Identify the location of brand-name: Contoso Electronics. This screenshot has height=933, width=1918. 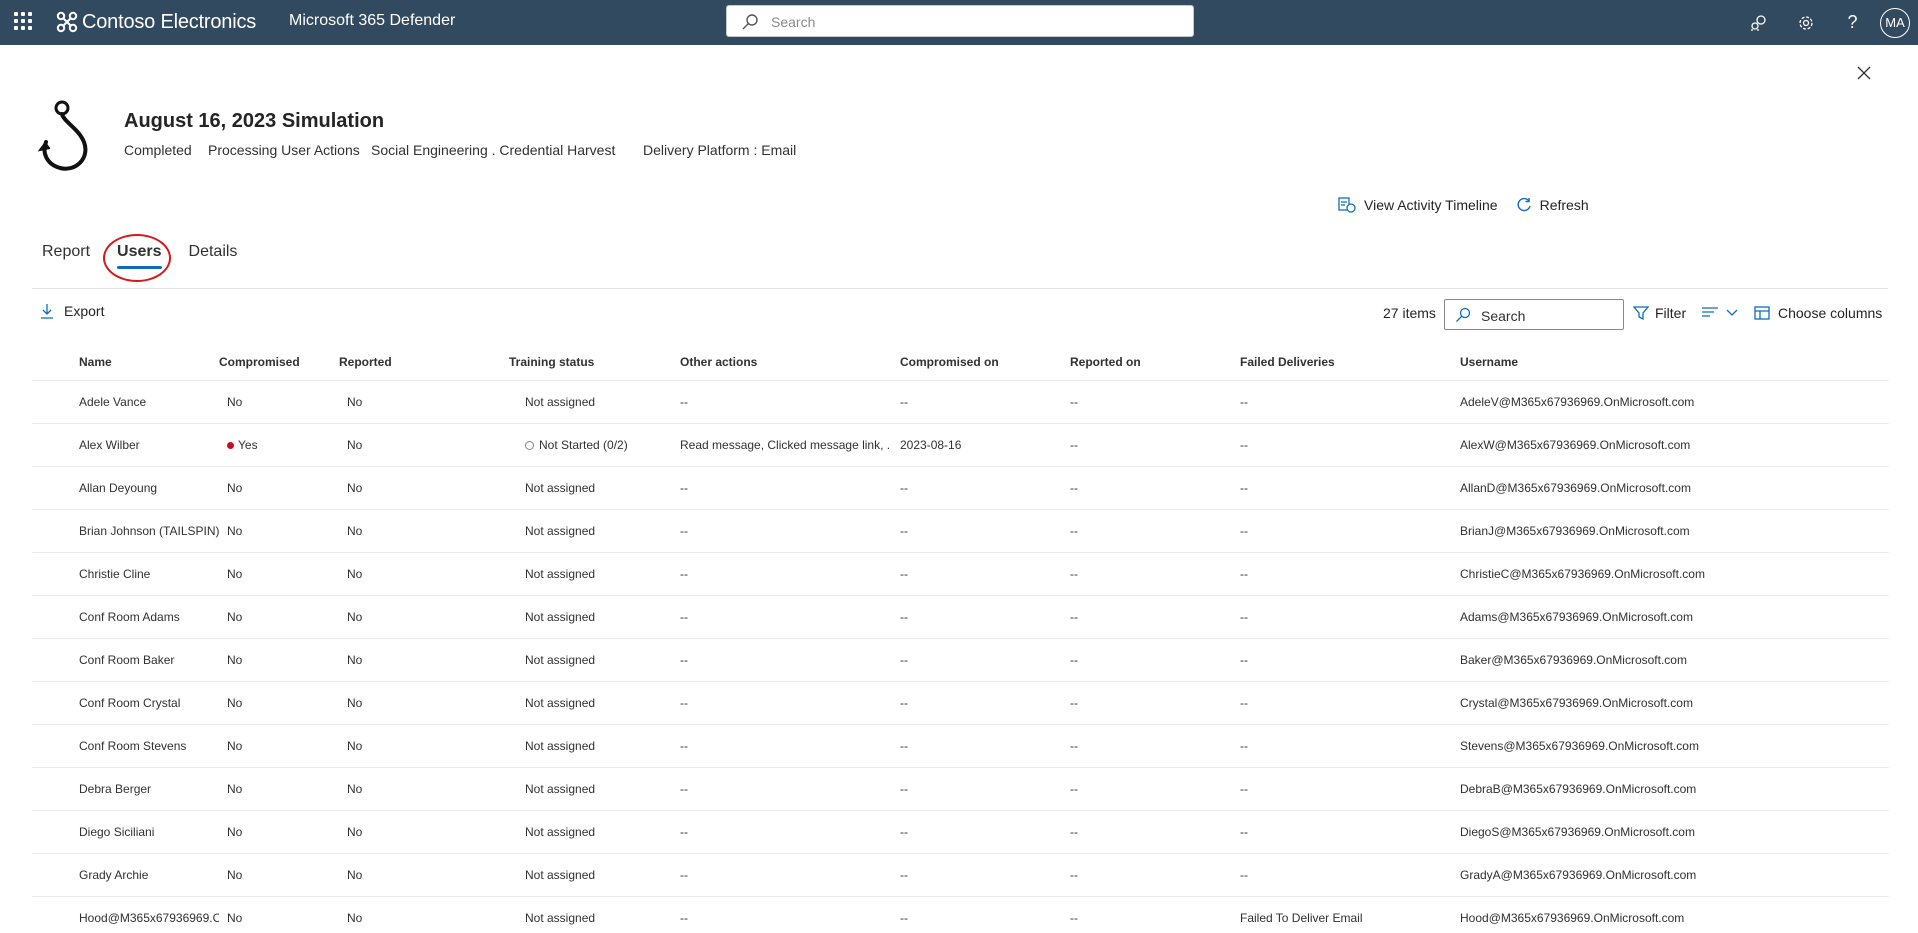
(169, 21).